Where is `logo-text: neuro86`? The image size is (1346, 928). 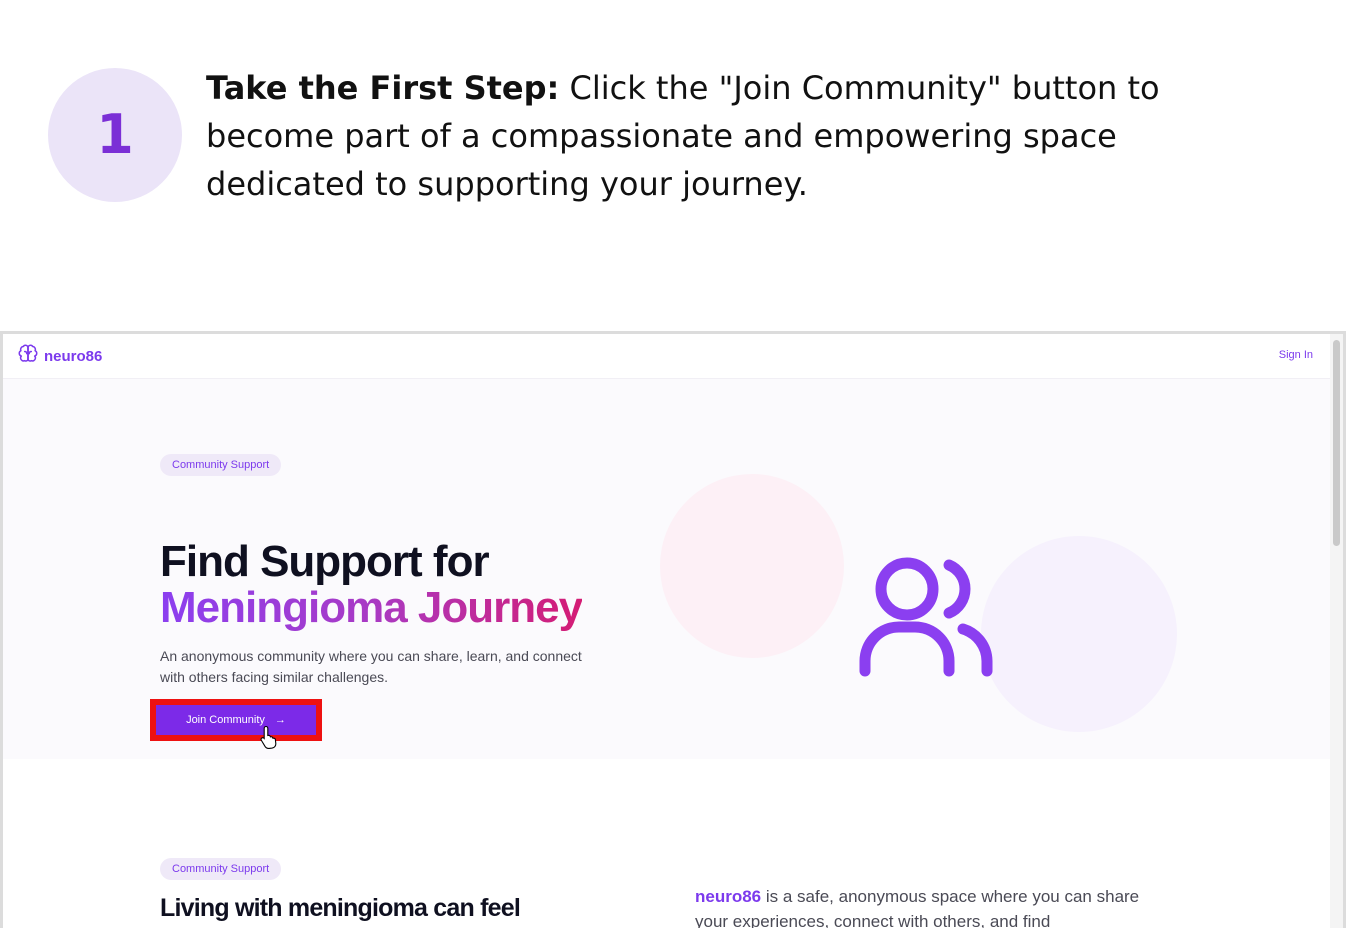 logo-text: neuro86 is located at coordinates (73, 356).